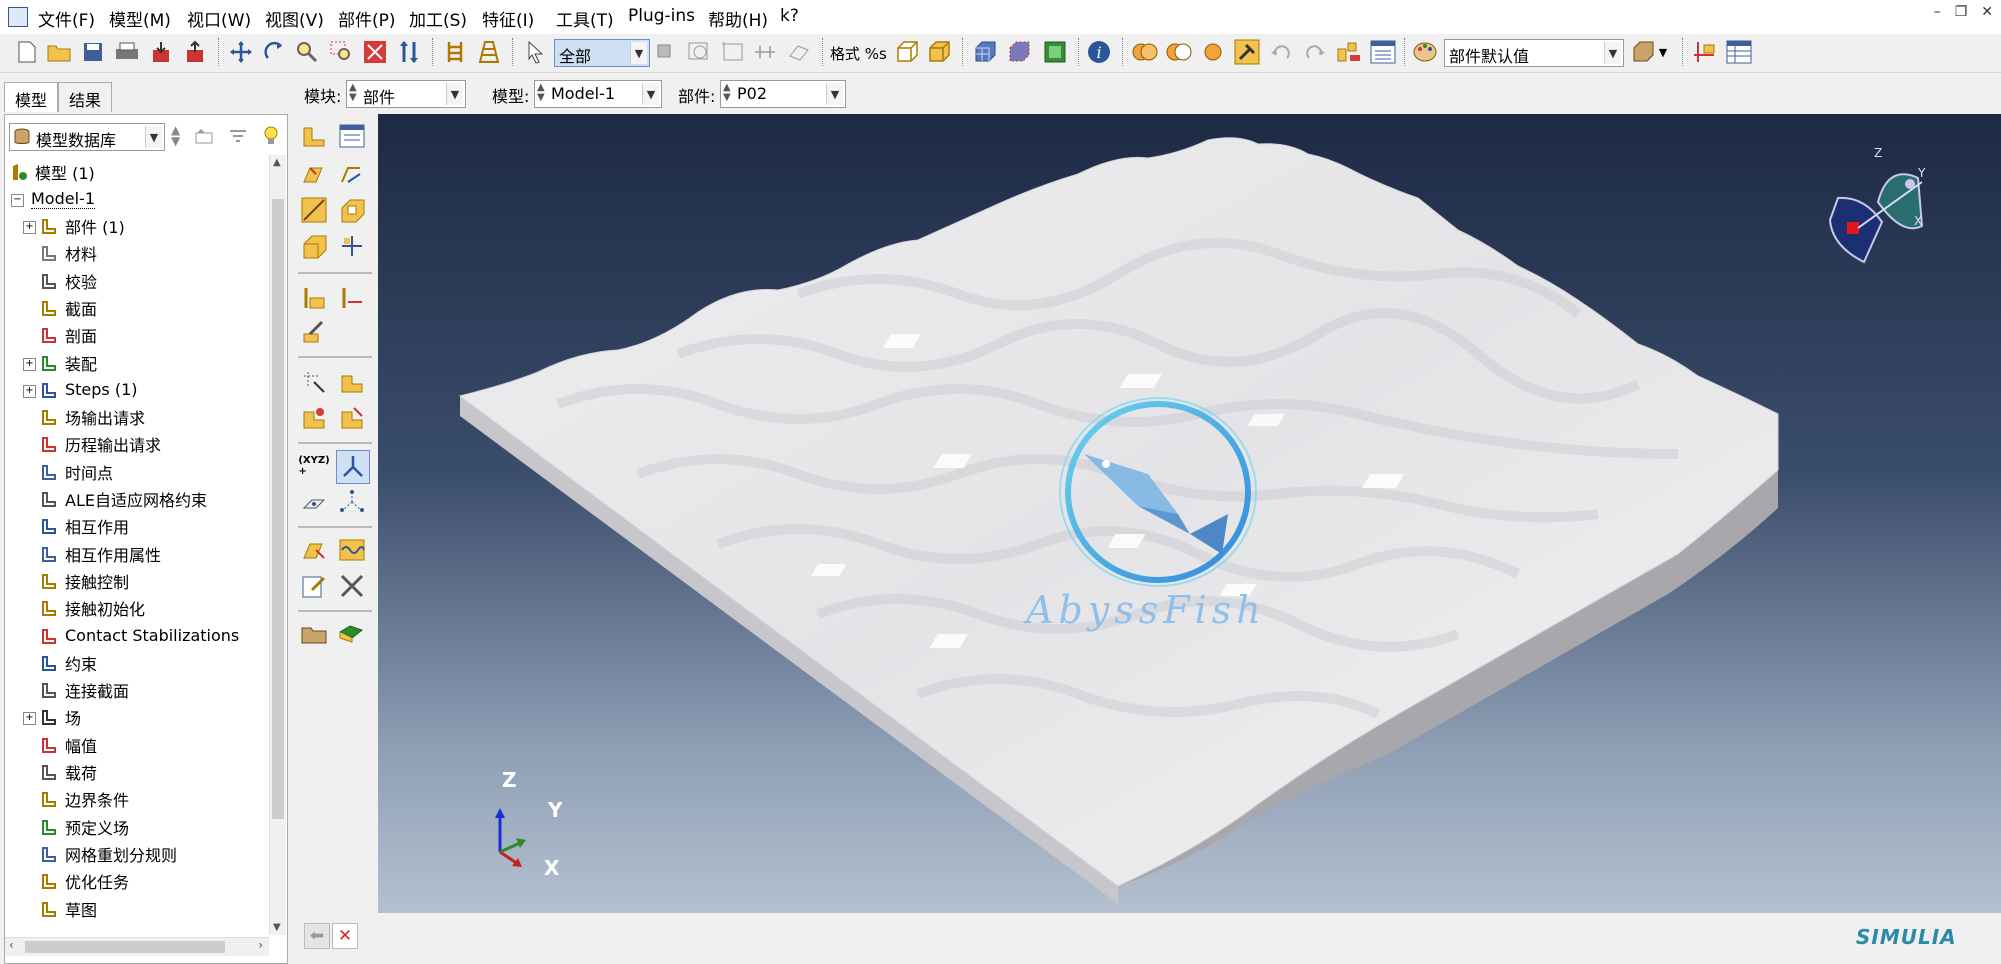 This screenshot has height=964, width=2001. What do you see at coordinates (127, 52) in the screenshot?
I see `print-icon` at bounding box center [127, 52].